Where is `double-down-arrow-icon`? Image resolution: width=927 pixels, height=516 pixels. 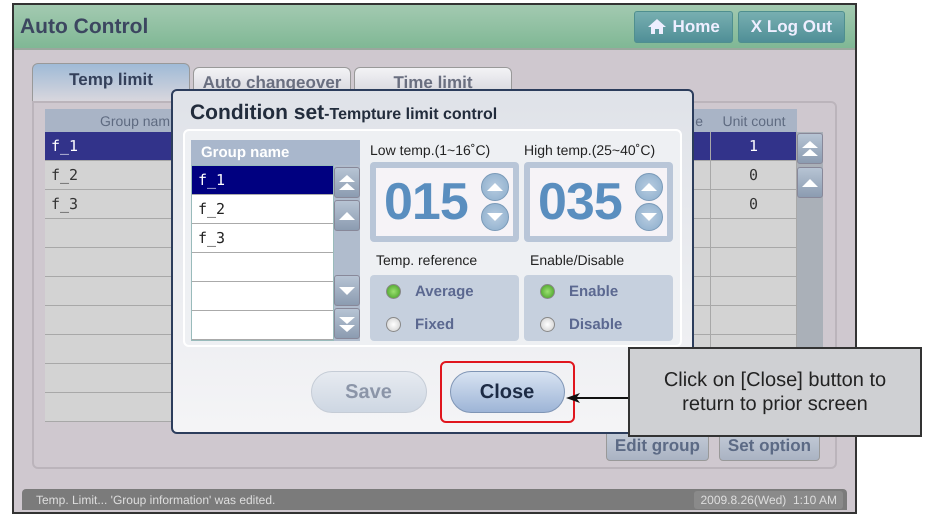
double-down-arrow-icon is located at coordinates (347, 324).